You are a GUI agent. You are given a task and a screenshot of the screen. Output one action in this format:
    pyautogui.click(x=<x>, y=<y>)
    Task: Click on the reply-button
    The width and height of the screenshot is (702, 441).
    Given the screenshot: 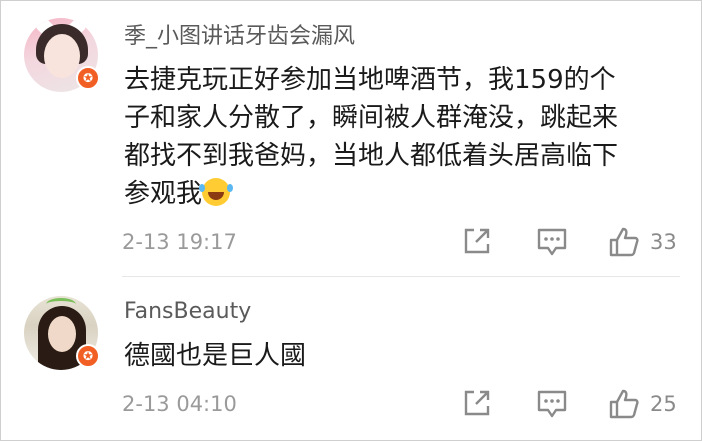 What is the action you would take?
    pyautogui.click(x=552, y=406)
    